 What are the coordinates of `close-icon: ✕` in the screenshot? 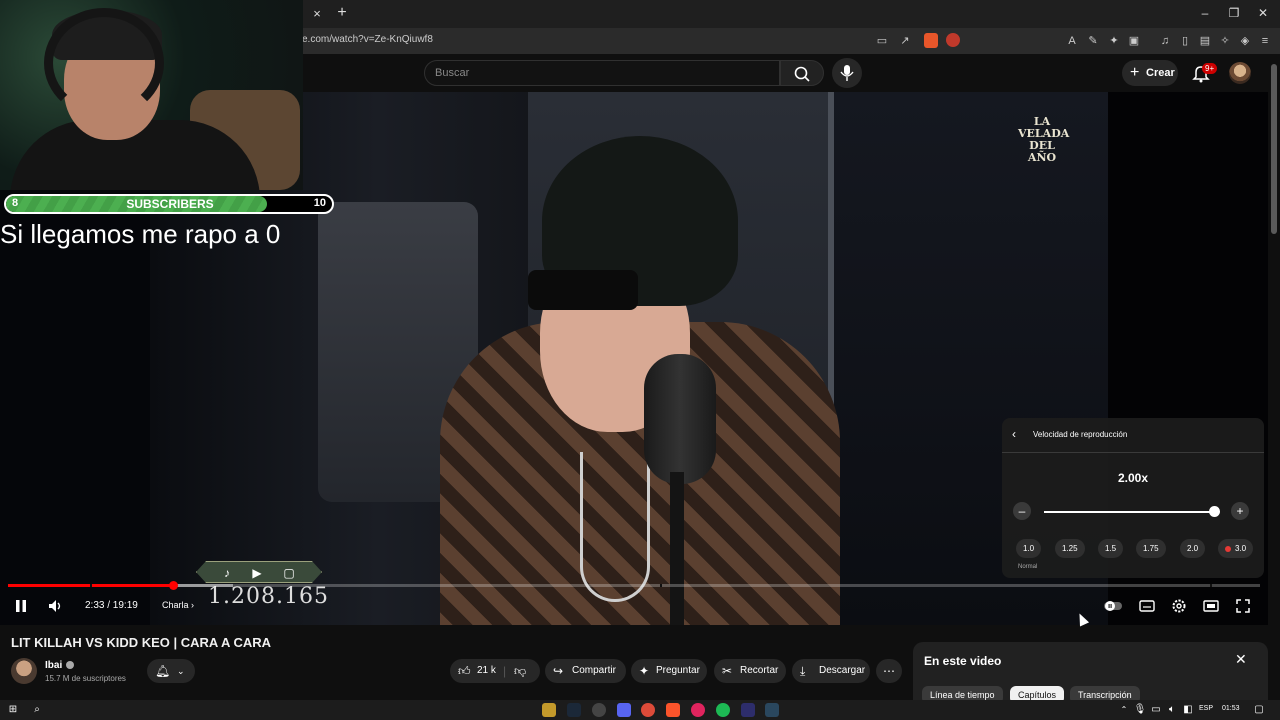 It's located at (1241, 659).